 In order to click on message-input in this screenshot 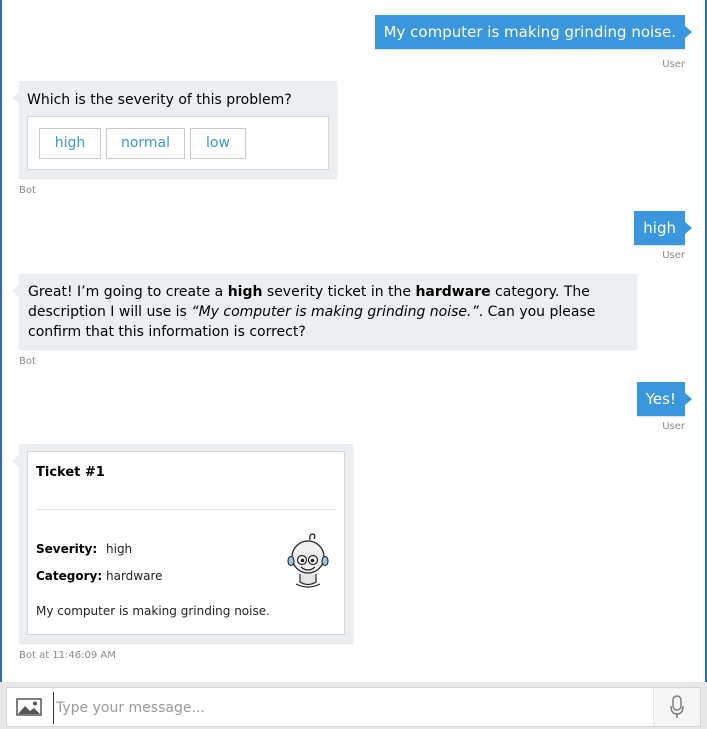, I will do `click(355, 708)`.